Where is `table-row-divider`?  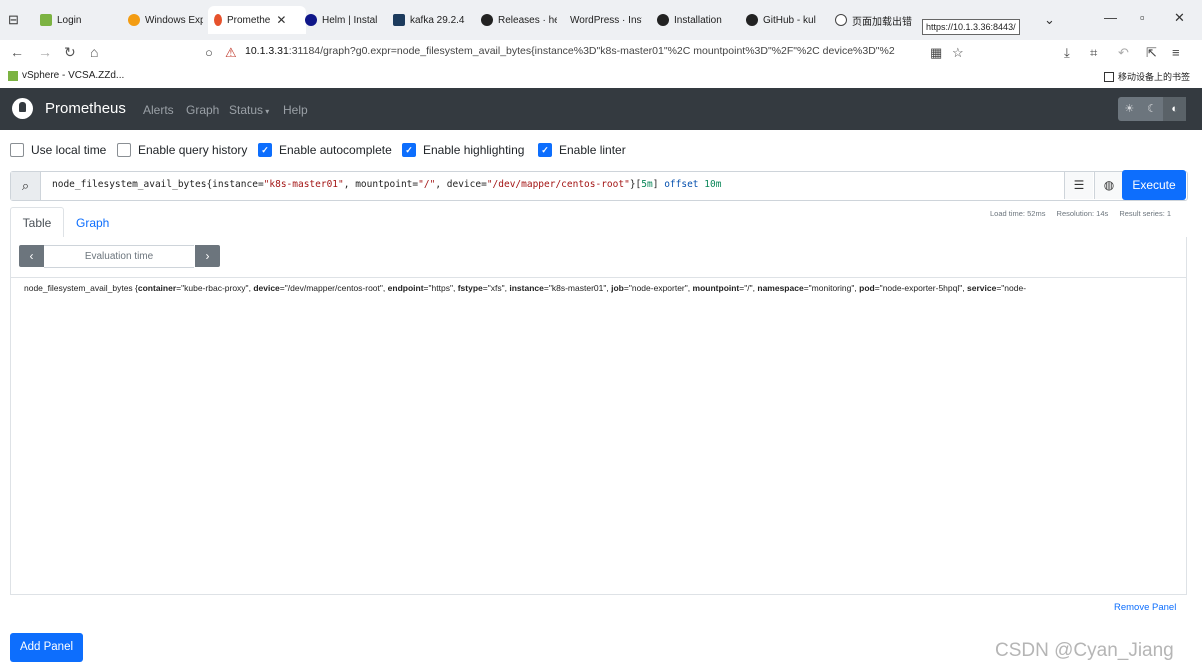
table-row-divider is located at coordinates (598, 277).